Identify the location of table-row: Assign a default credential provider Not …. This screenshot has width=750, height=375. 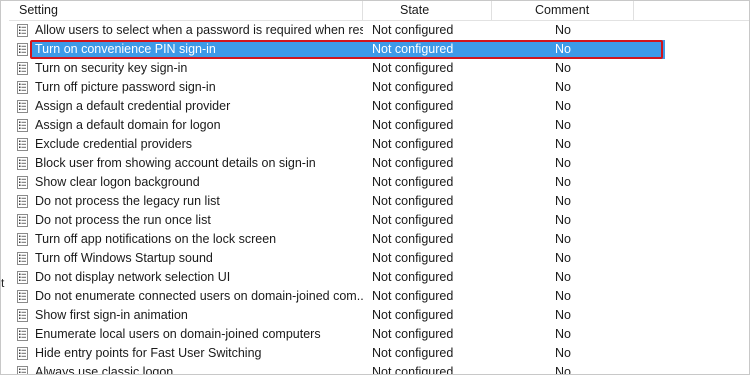
(379, 106).